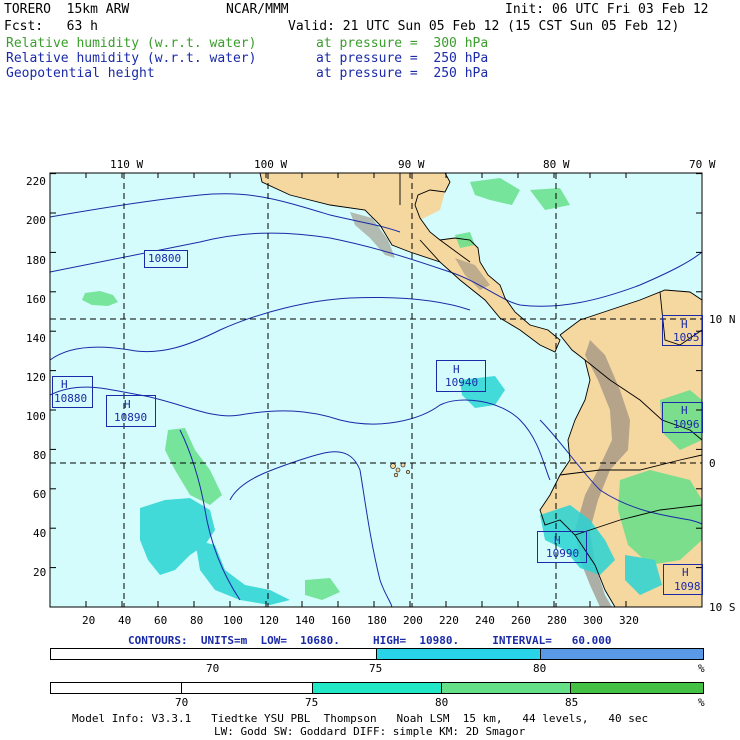 The height and width of the screenshot is (740, 740). I want to click on cbar1-seg-blue, so click(622, 654).